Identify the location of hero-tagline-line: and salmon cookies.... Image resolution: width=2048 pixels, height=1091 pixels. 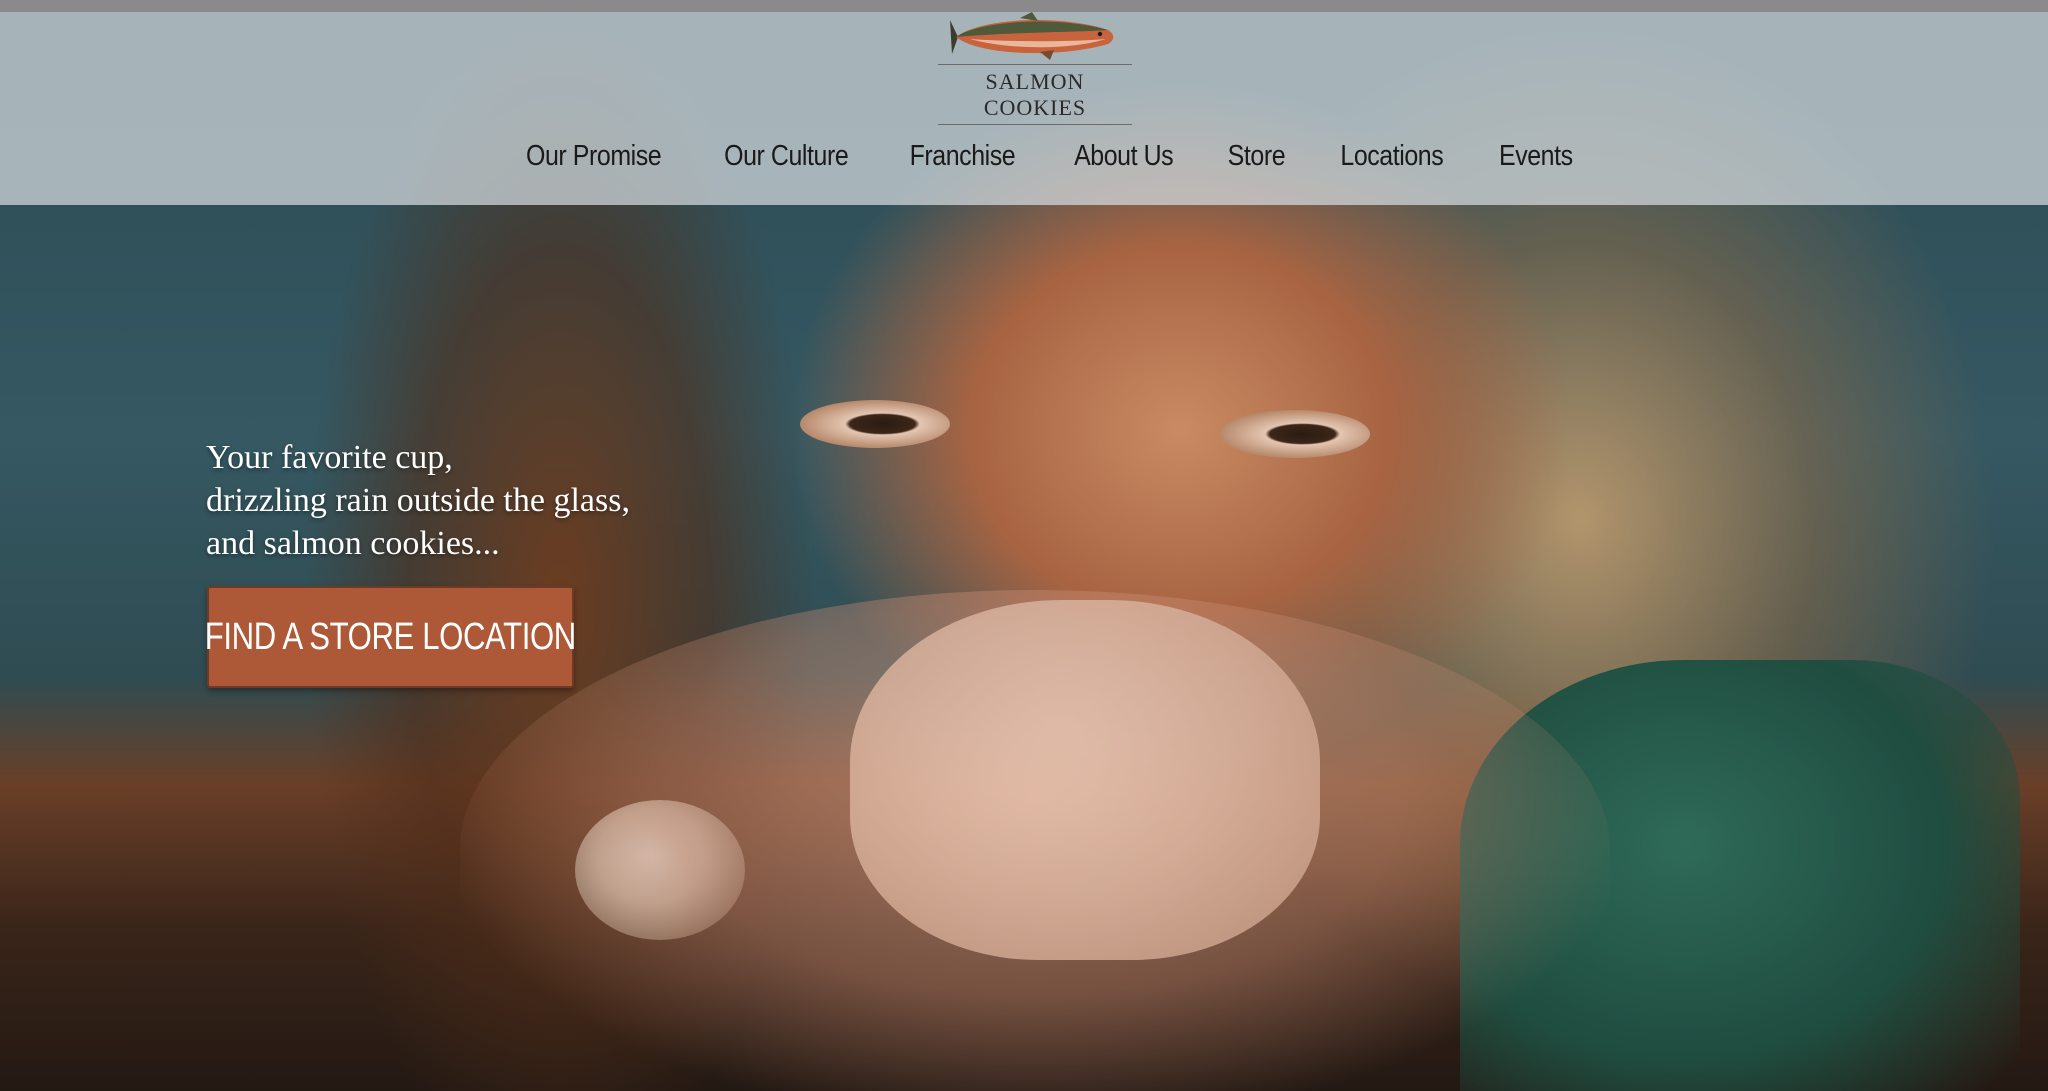
(353, 543).